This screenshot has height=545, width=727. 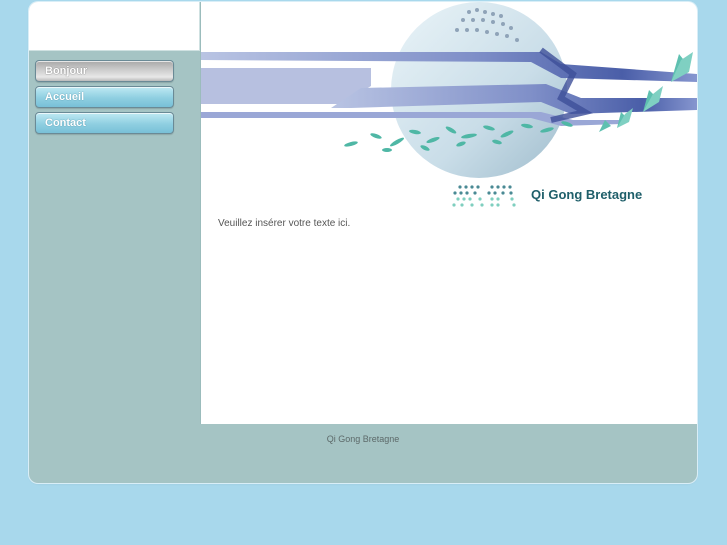 What do you see at coordinates (114, 26) in the screenshot?
I see `logo-area` at bounding box center [114, 26].